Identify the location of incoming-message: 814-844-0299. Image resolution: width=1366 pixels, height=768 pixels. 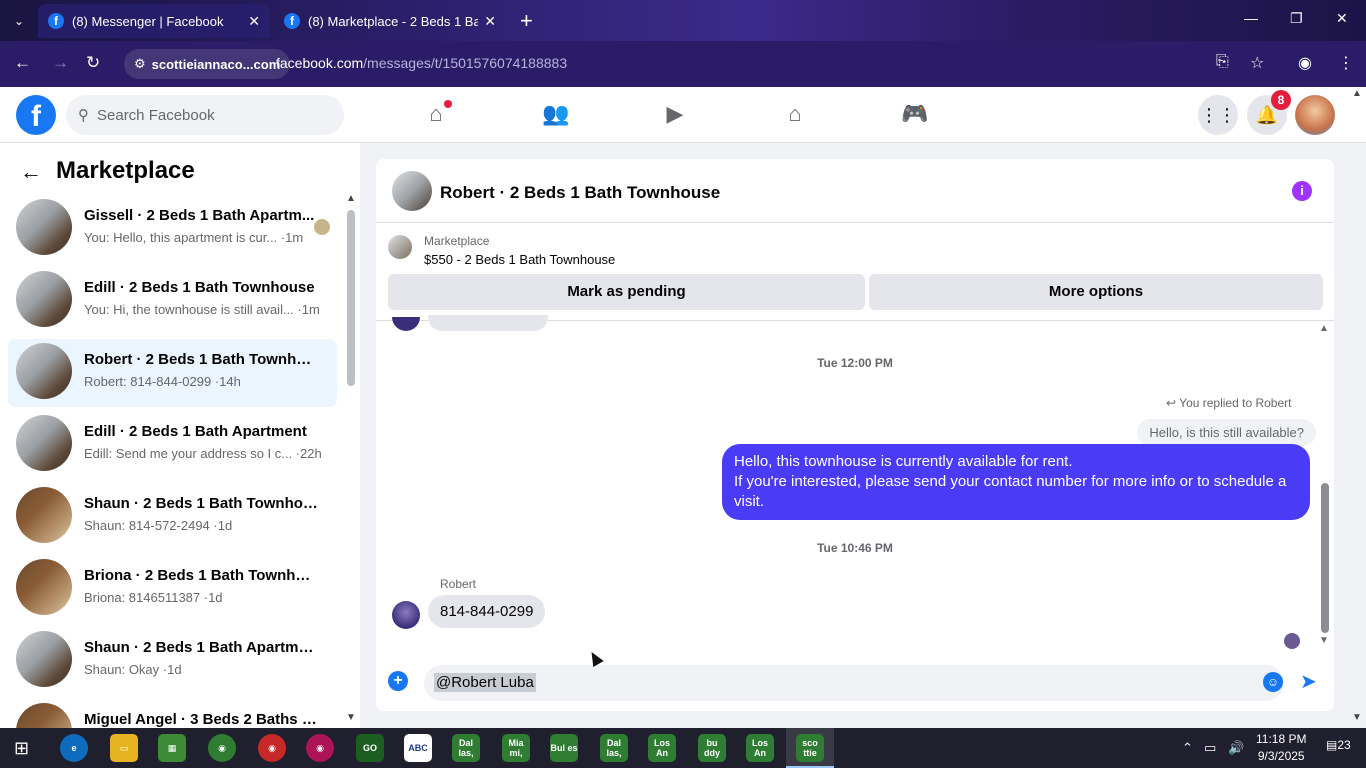
(487, 611).